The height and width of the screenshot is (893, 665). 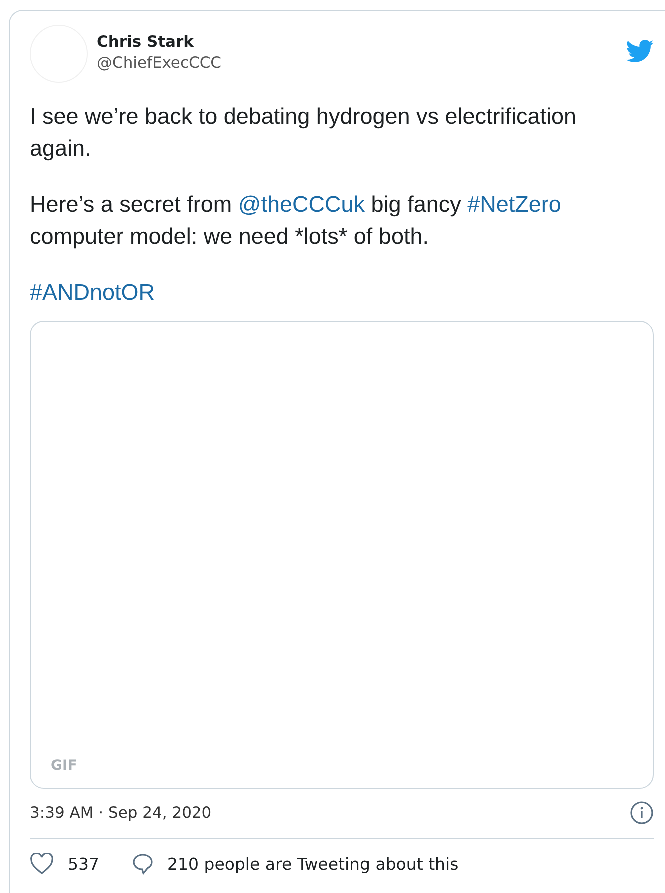 What do you see at coordinates (361, 63) in the screenshot?
I see `author-handle: @ChiefExecCCC` at bounding box center [361, 63].